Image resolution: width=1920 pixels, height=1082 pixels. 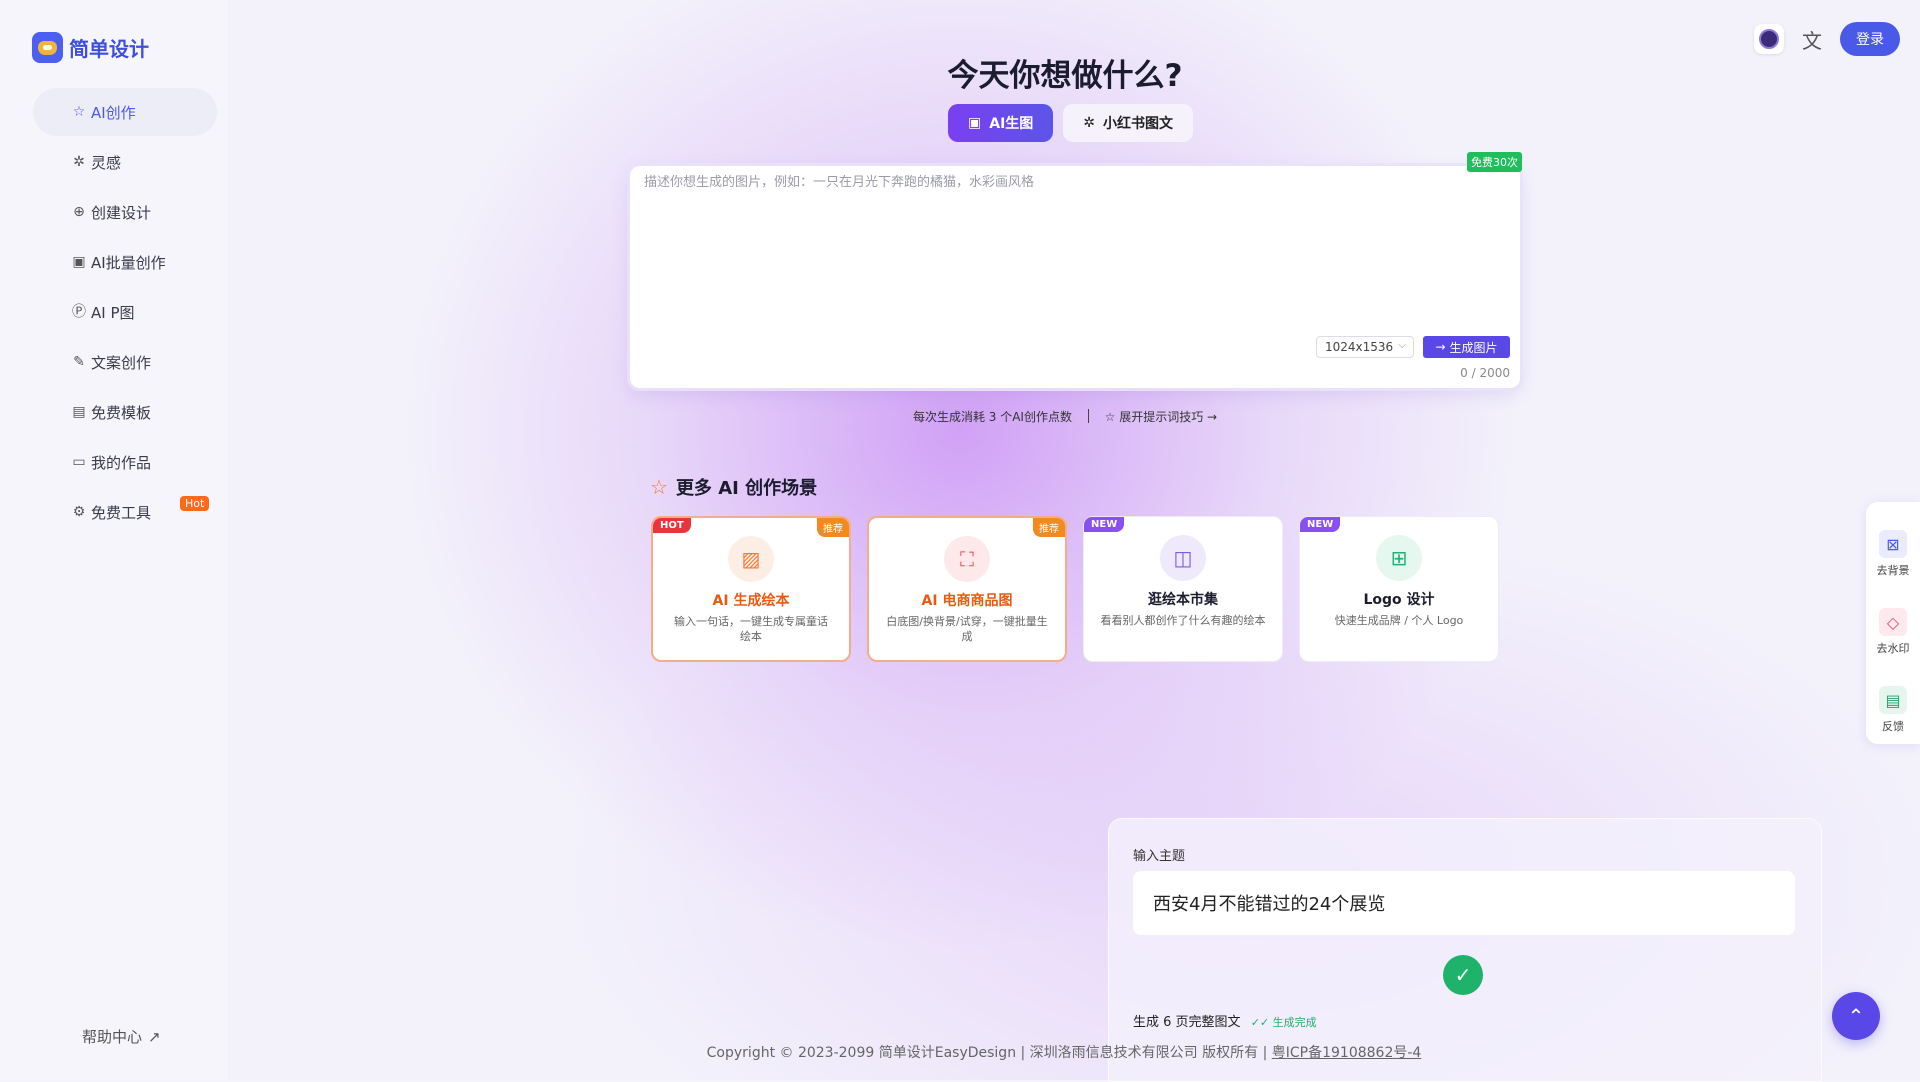 I want to click on sidebar-item-label: AI批量创作, so click(x=128, y=262).